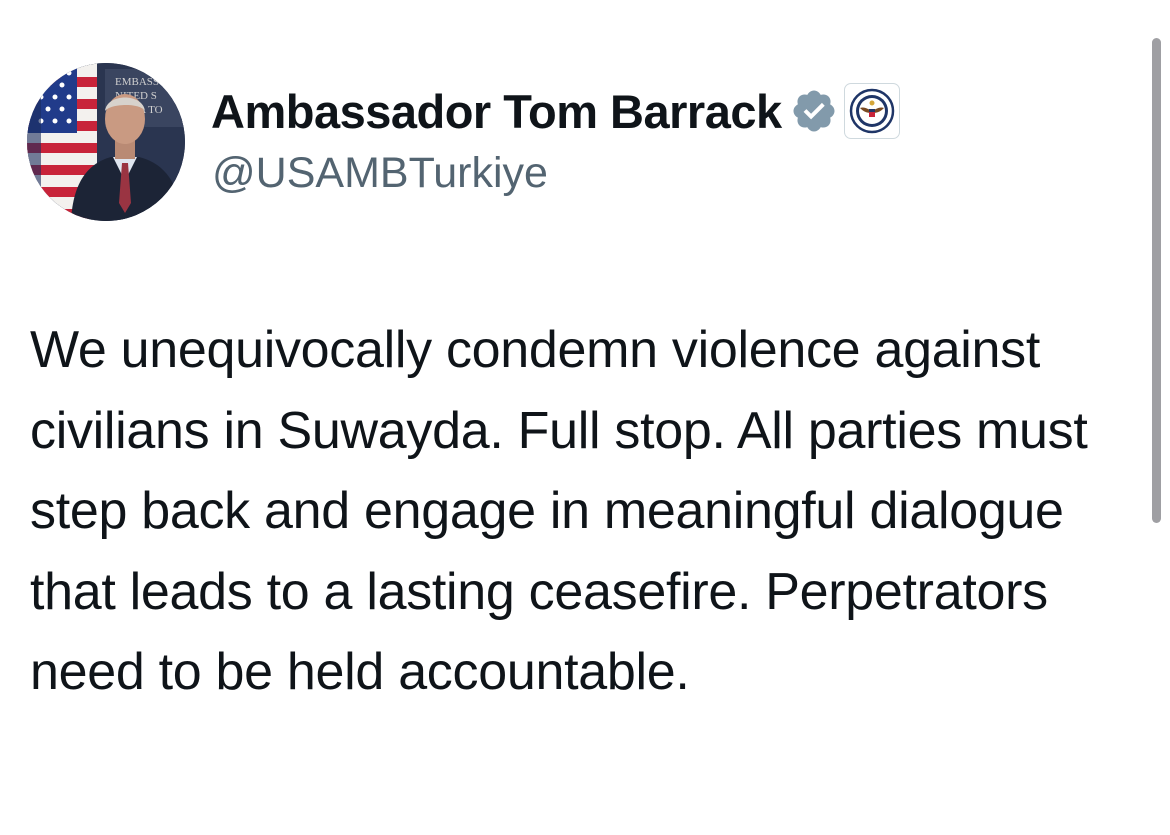 Image resolution: width=1170 pixels, height=835 pixels. I want to click on verified-badge-icon, so click(814, 111).